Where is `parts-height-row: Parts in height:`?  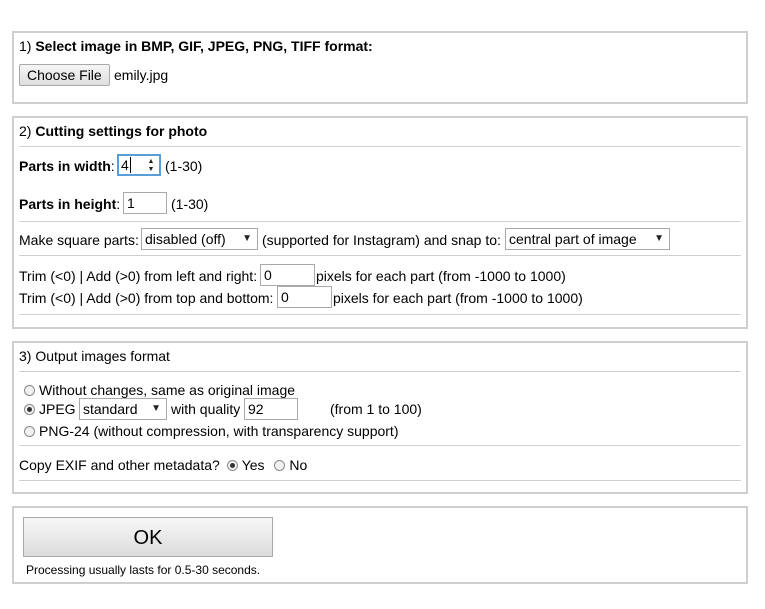
parts-height-row: Parts in height: is located at coordinates (70, 204).